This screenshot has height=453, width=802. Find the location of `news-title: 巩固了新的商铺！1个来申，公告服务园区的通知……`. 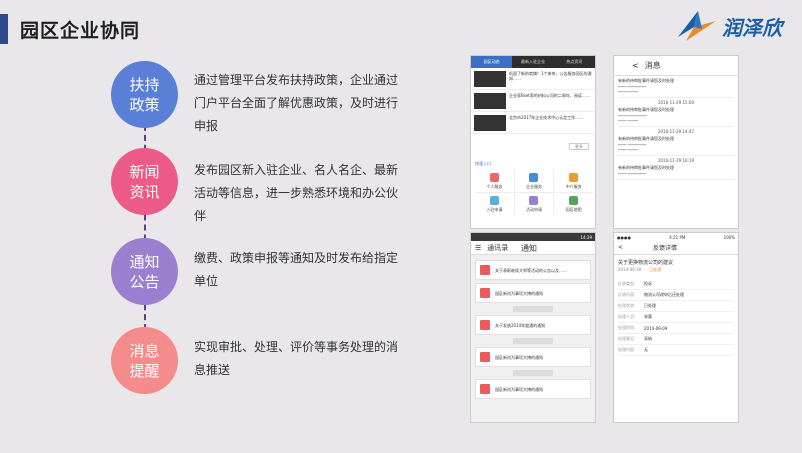

news-title: 巩固了新的商铺！1个来申，公告服务园区的通知…… is located at coordinates (550, 76).